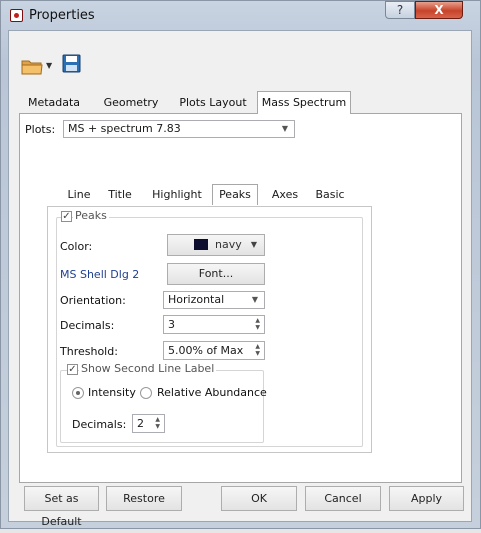 Image resolution: width=481 pixels, height=533 pixels. Describe the element at coordinates (76, 246) in the screenshot. I see `color-label: Color:` at that location.